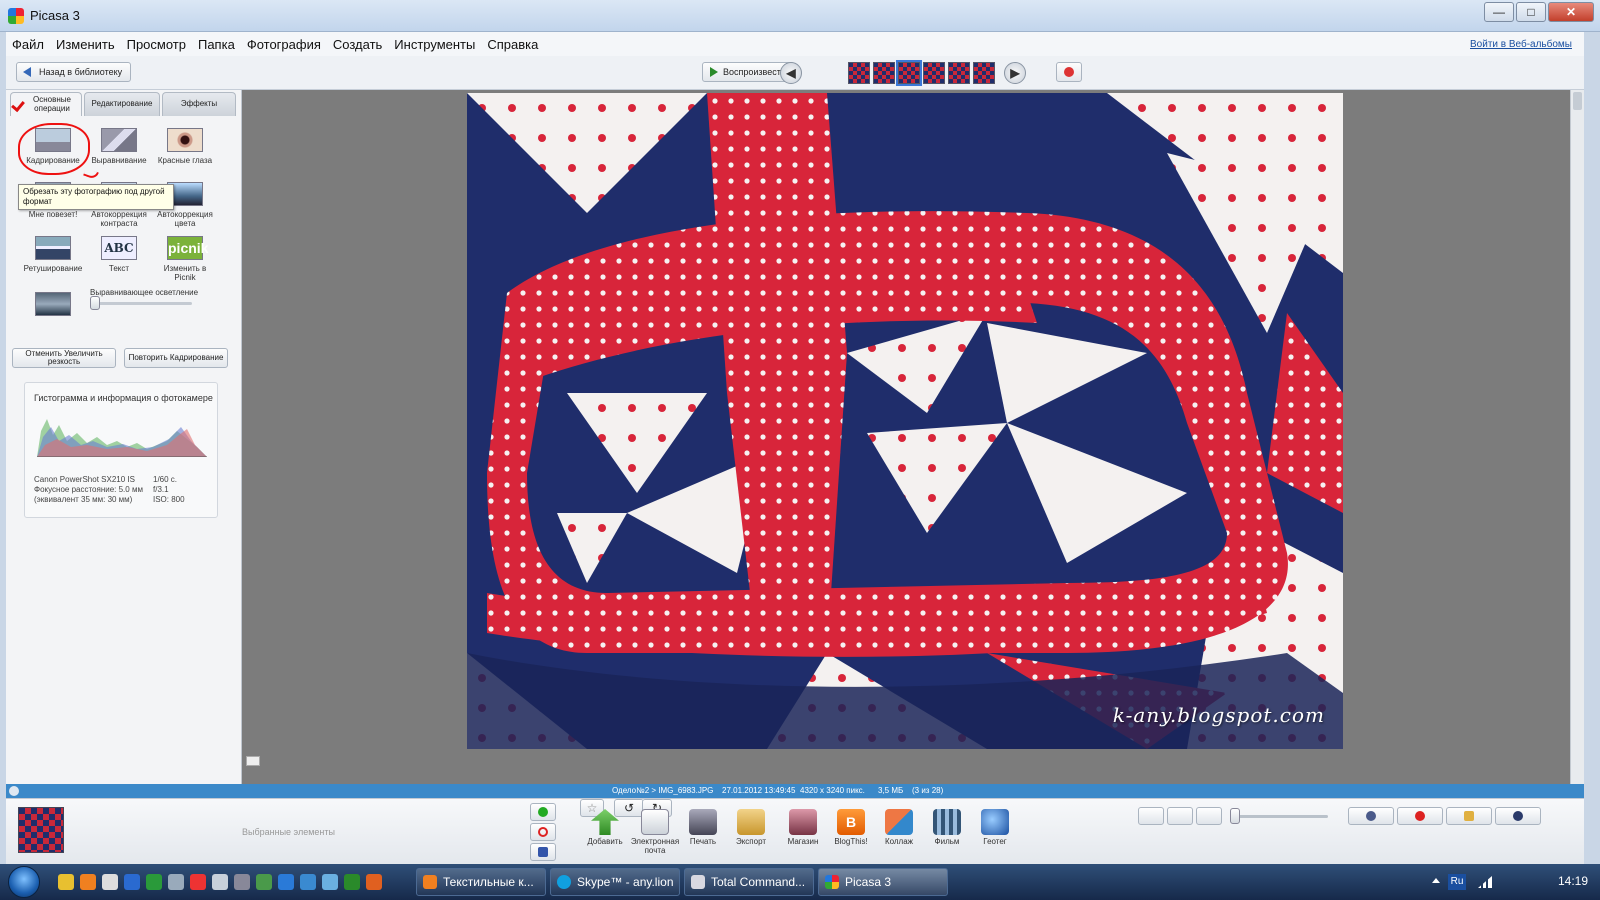 This screenshot has height=900, width=1600. I want to click on picnik-tool: picnik Изменить в Picnik, so click(185, 259).